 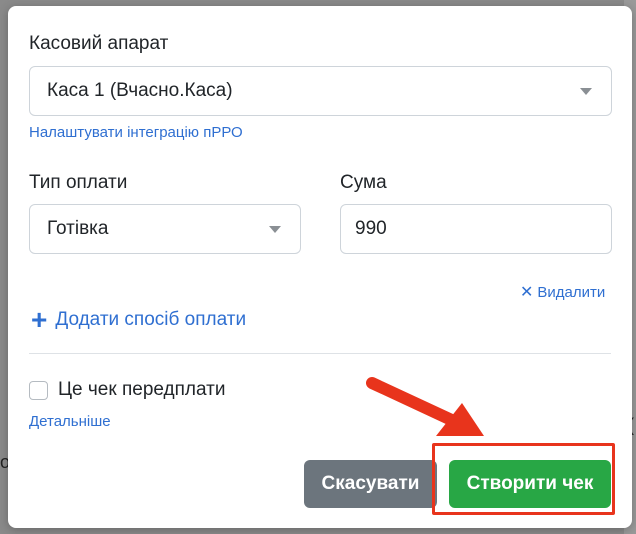 What do you see at coordinates (571, 292) in the screenshot?
I see `remove-payment-label: Видалити` at bounding box center [571, 292].